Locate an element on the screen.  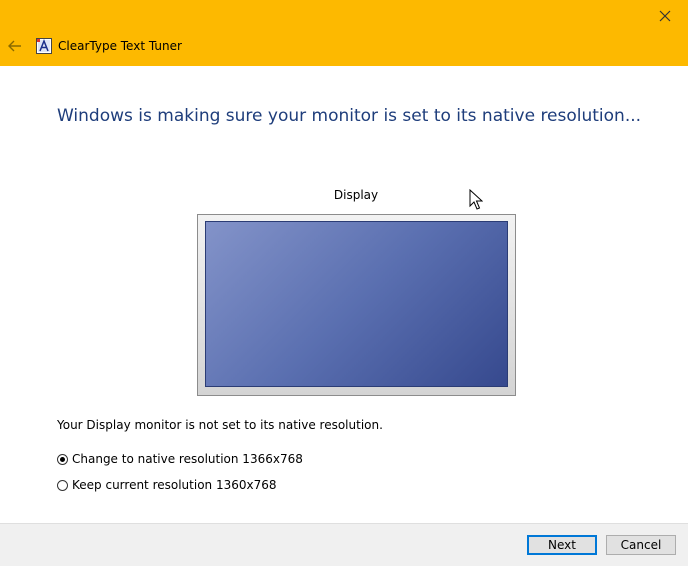
monitor-screen is located at coordinates (356, 304).